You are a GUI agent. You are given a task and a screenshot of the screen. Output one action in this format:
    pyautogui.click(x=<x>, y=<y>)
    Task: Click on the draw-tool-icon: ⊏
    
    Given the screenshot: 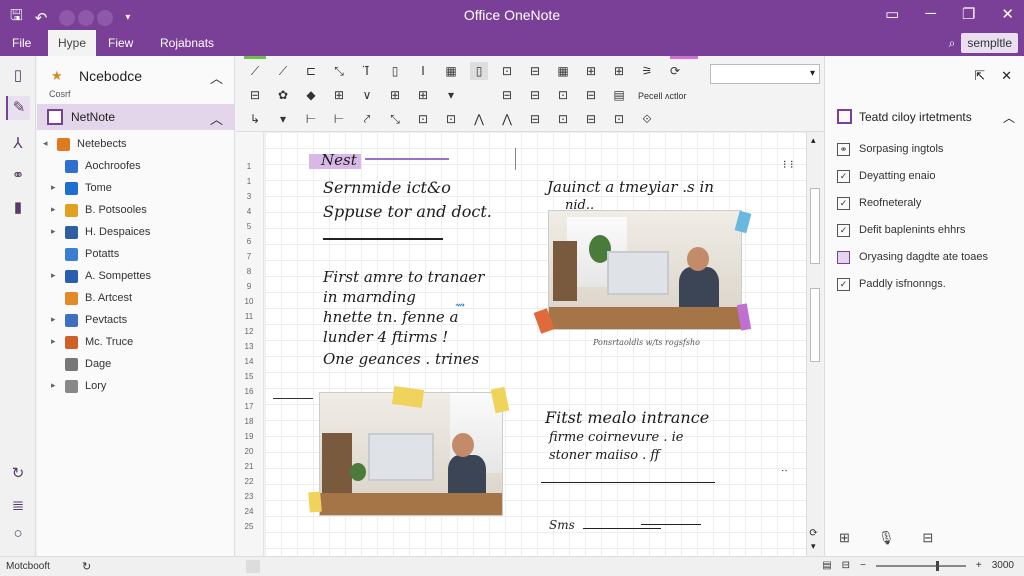 What is the action you would take?
    pyautogui.click(x=311, y=71)
    